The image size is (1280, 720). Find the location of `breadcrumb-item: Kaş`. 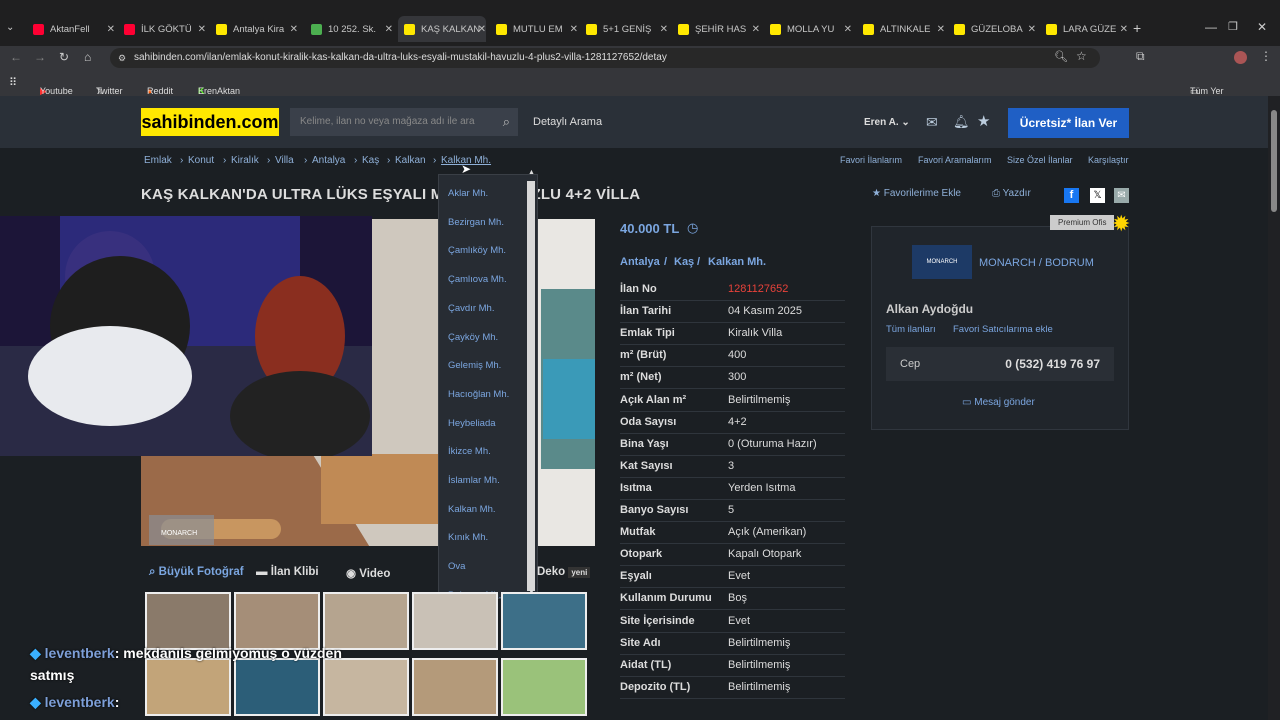

breadcrumb-item: Kaş is located at coordinates (370, 160).